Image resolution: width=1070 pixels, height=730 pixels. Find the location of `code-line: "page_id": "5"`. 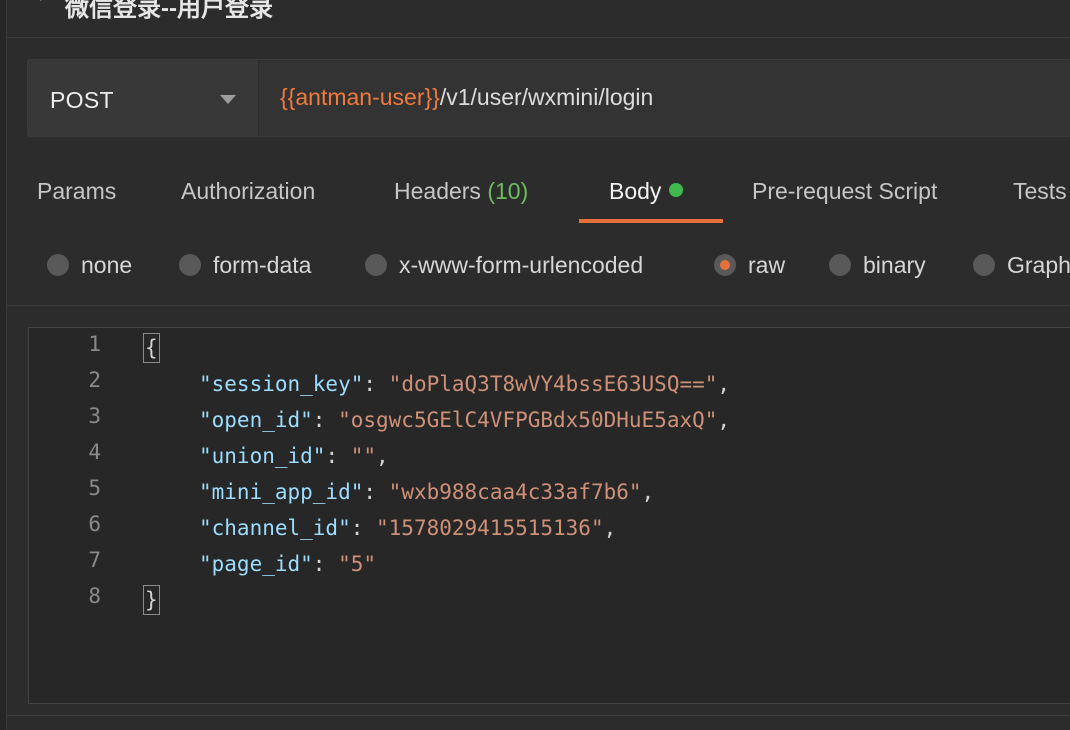

code-line: "page_id": "5" is located at coordinates (287, 564).